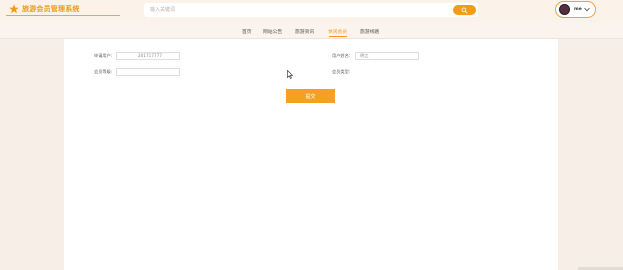 The image size is (623, 270). I want to click on main-nav: 首页 网站公告 旅游资讯 休闲会员 旅游线路, so click(311, 30).